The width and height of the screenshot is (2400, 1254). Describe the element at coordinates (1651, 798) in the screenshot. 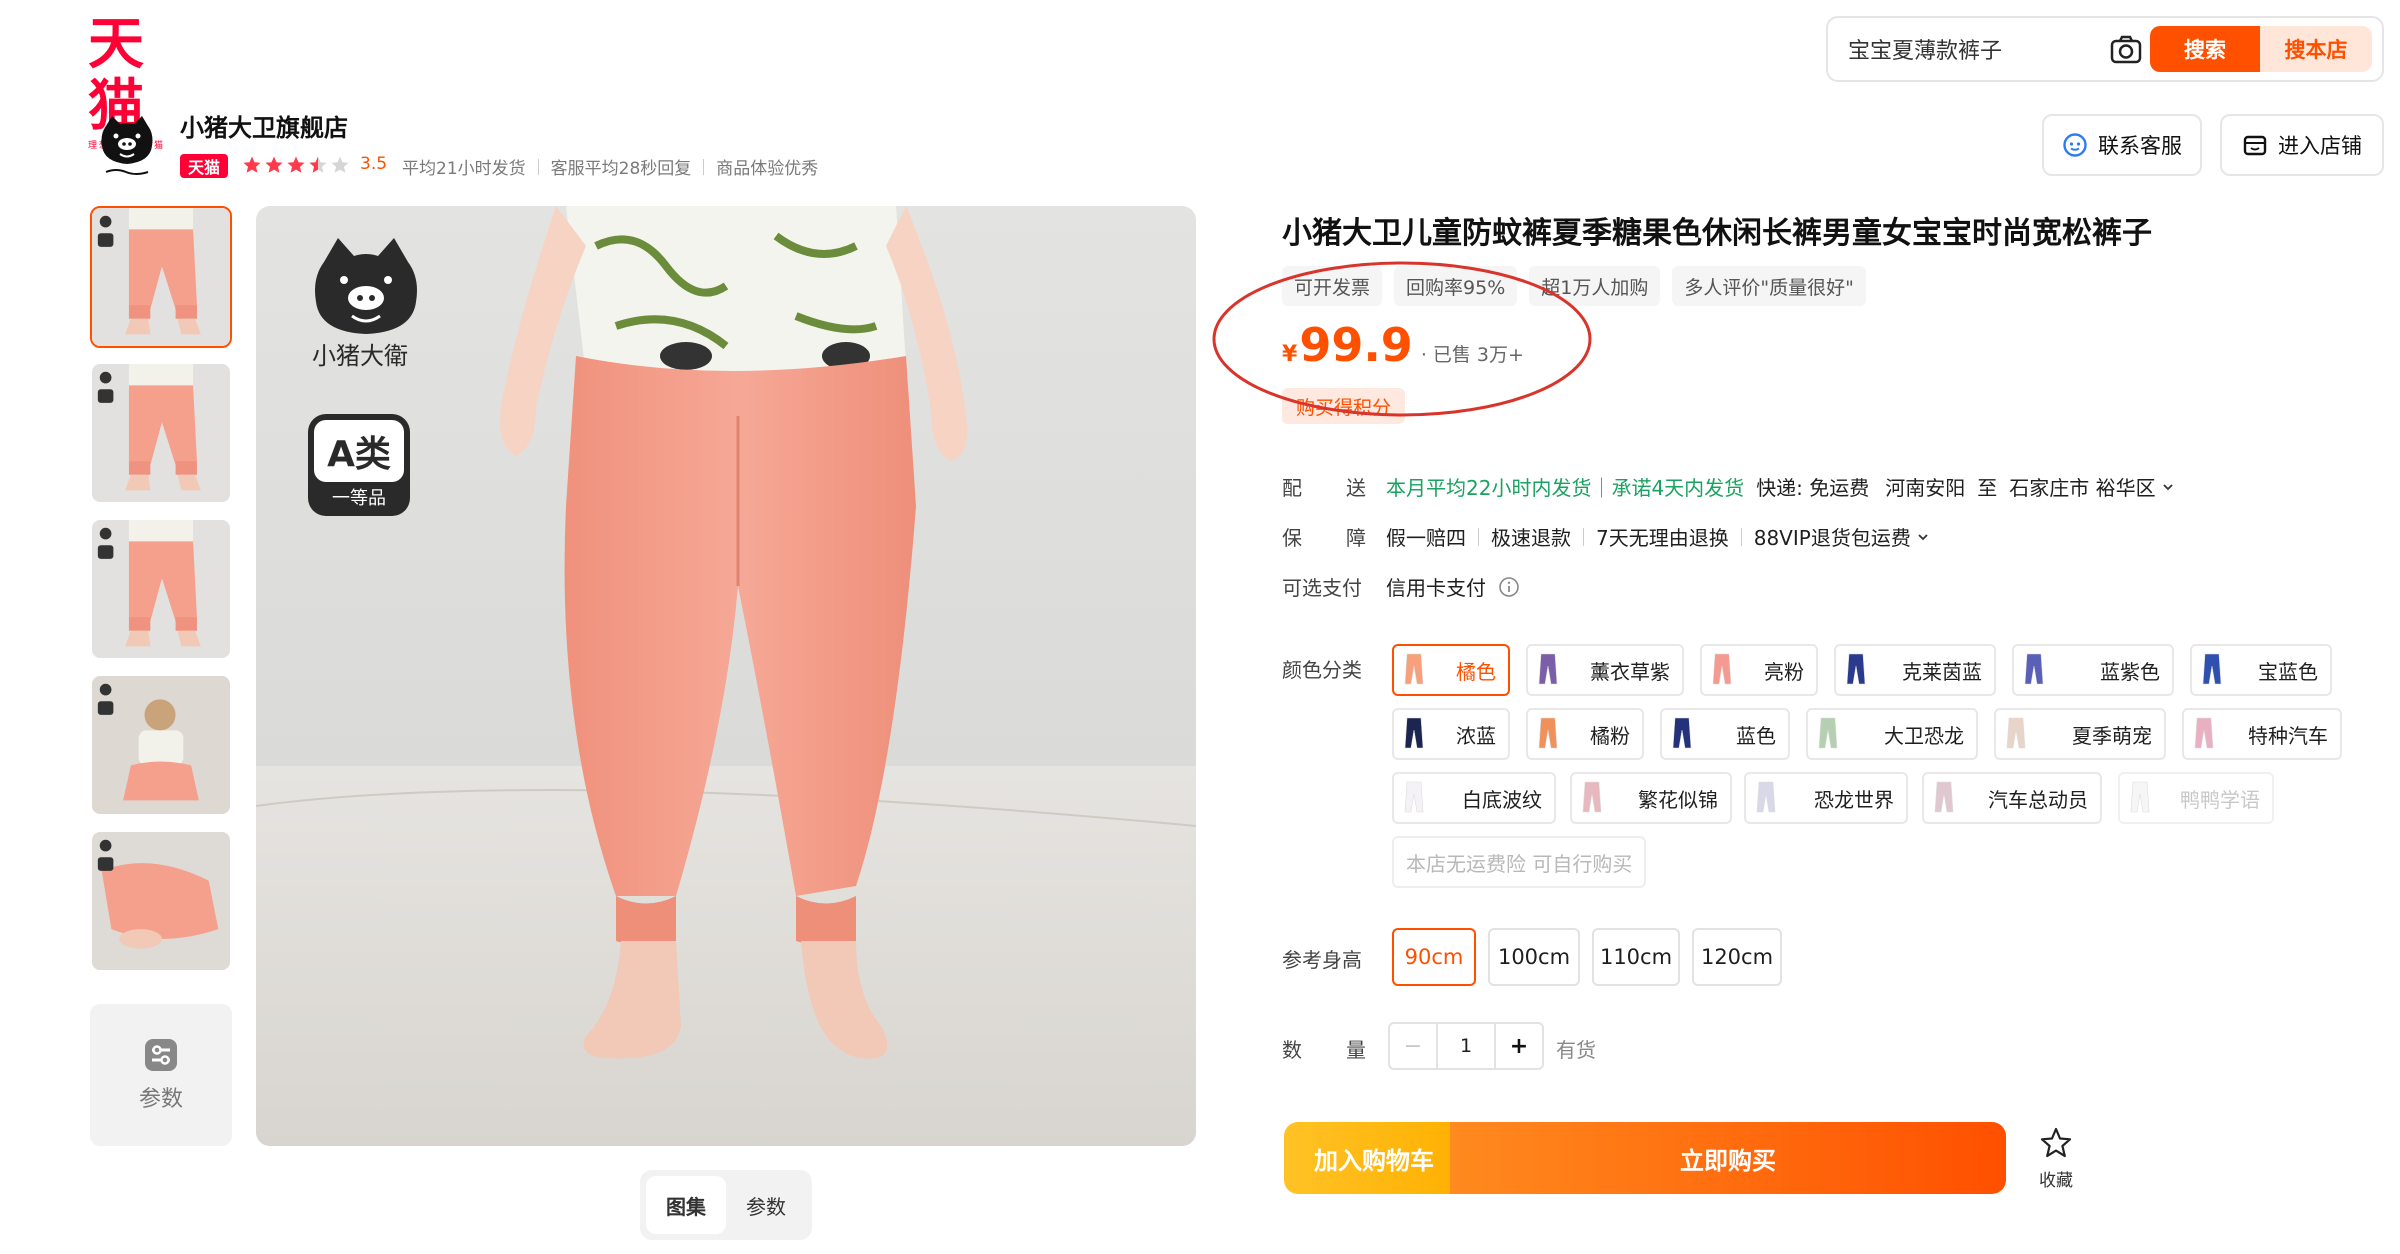

I see `color-option: 繁花似锦` at that location.